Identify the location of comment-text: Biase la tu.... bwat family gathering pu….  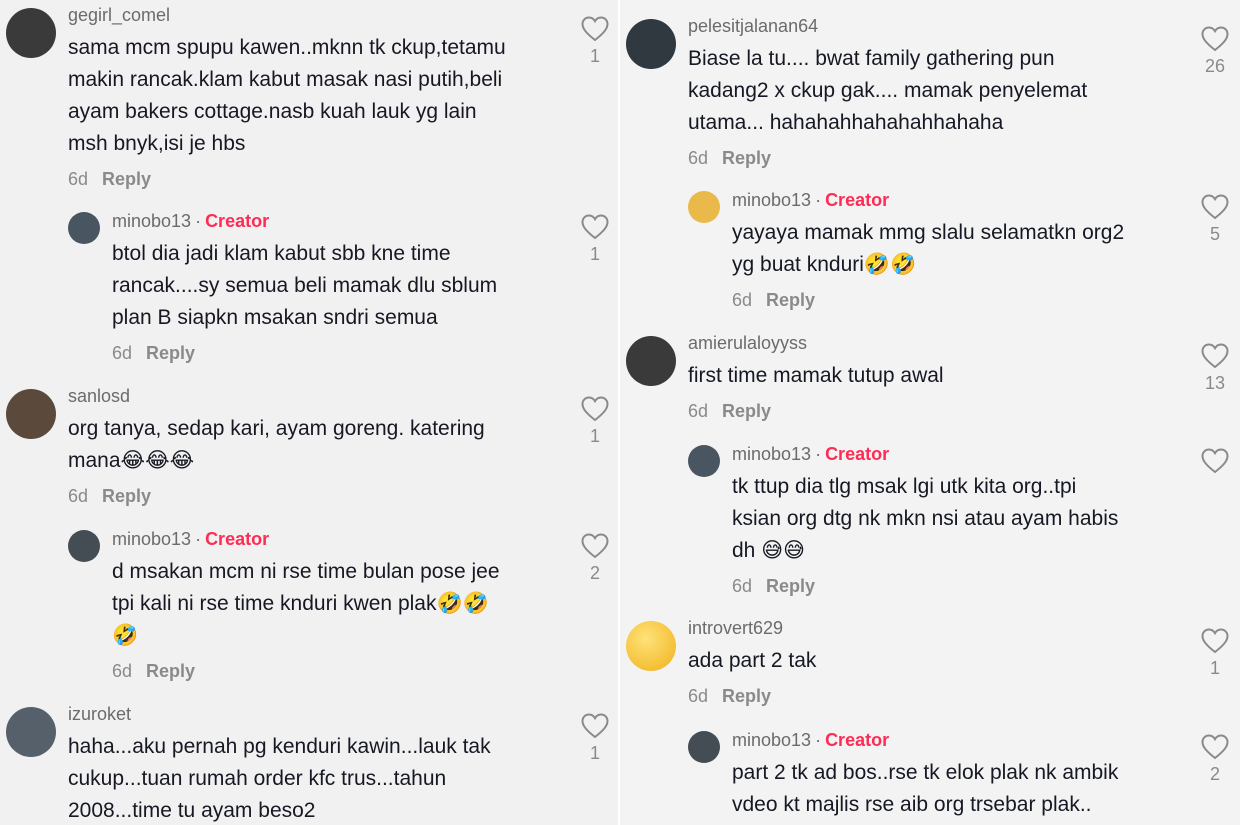
(940, 91).